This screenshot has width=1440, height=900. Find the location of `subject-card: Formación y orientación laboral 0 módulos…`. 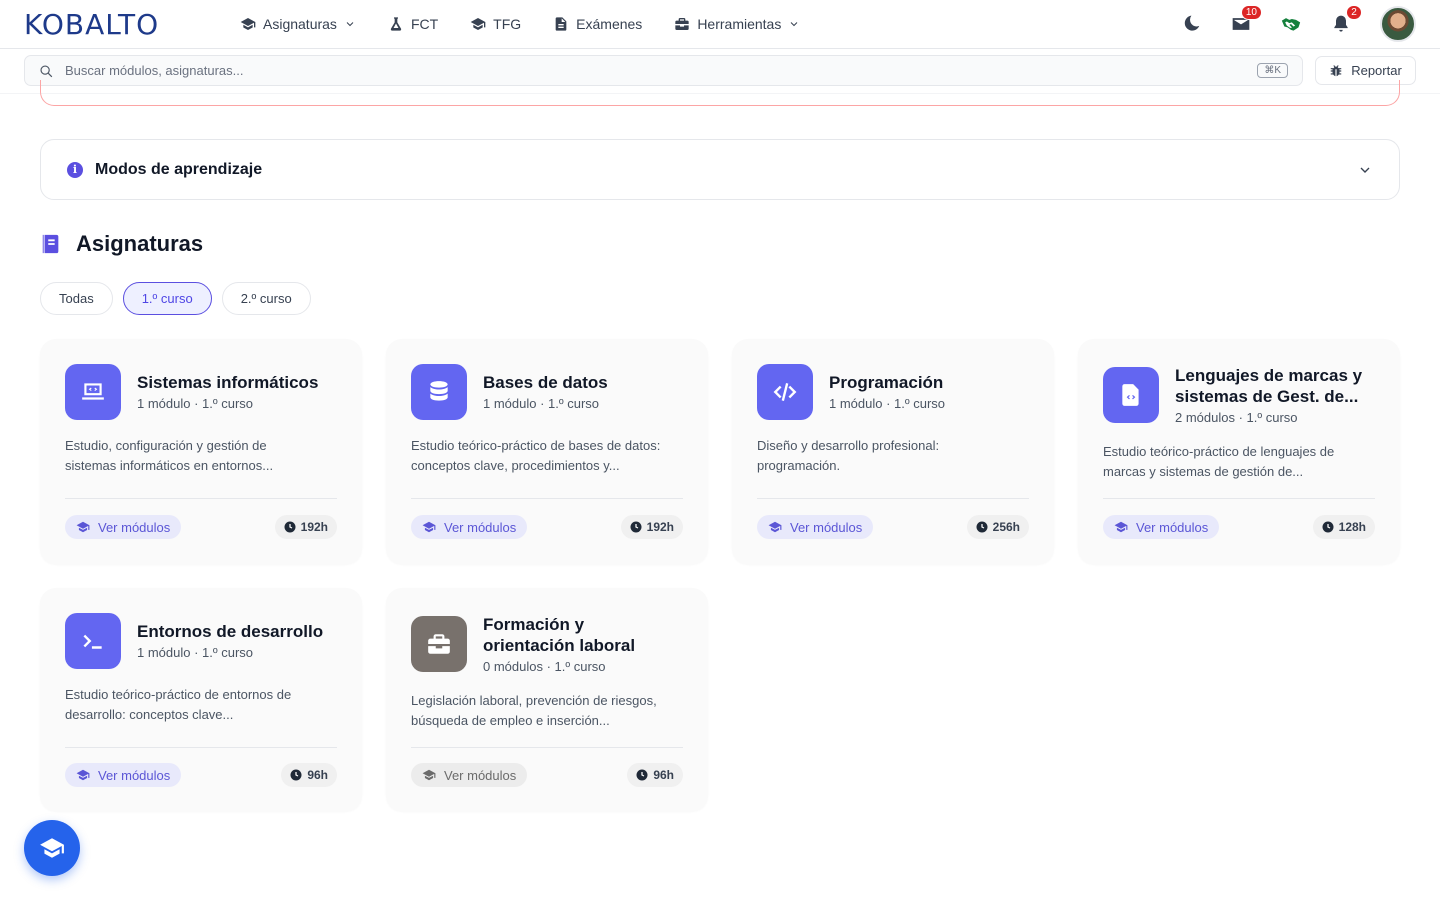

subject-card: Formación y orientación laboral 0 módulos… is located at coordinates (547, 699).